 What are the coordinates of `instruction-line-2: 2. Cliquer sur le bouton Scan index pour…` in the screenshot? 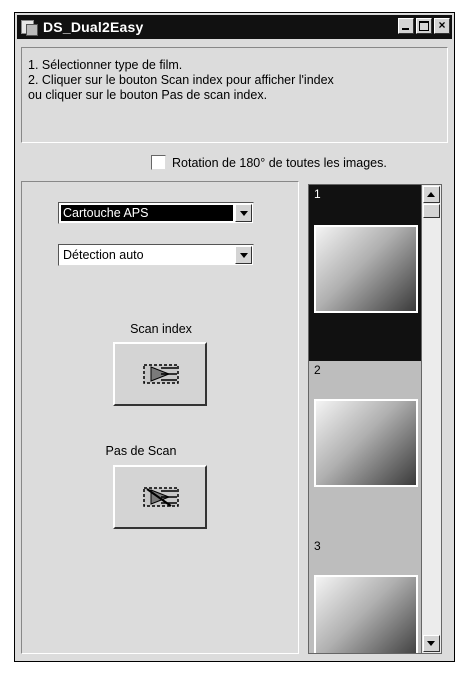 It's located at (181, 80).